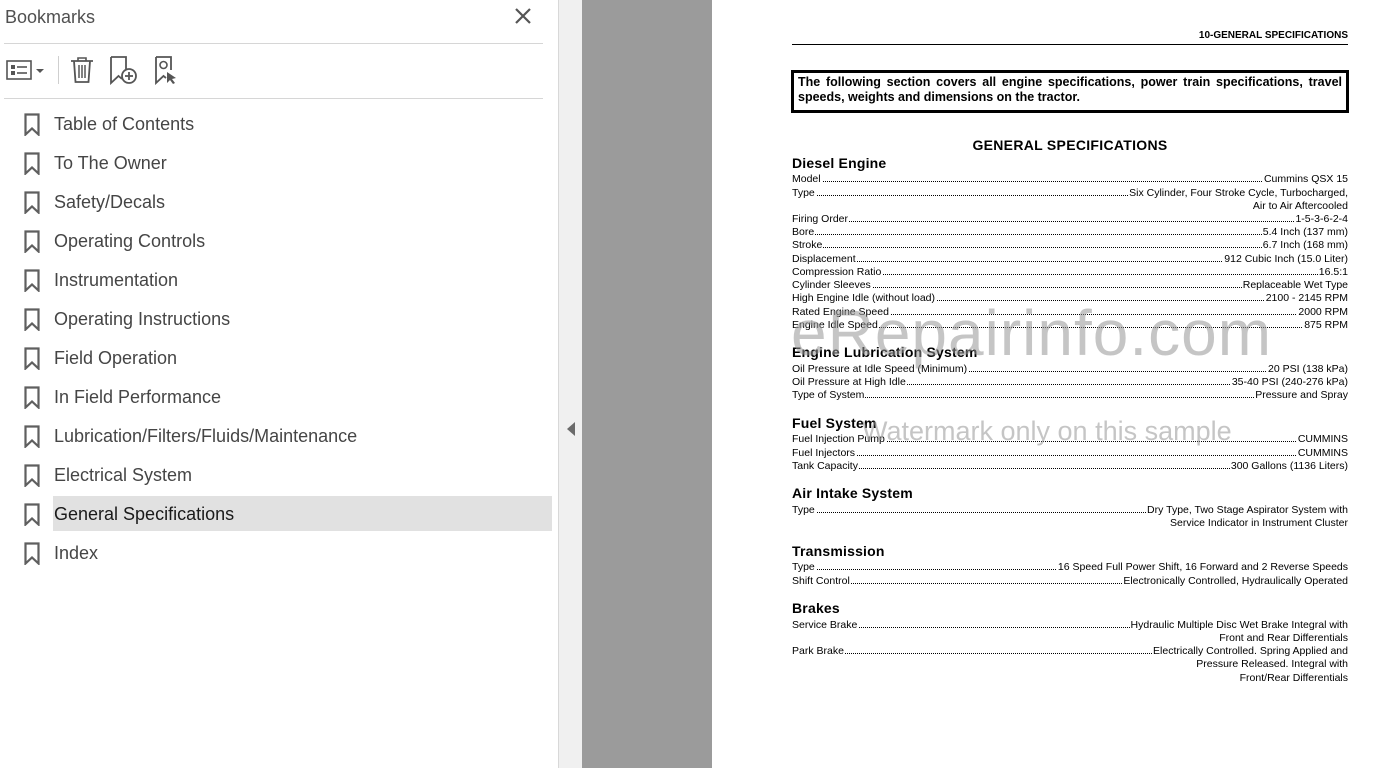 The width and height of the screenshot is (1377, 768). Describe the element at coordinates (285, 201) in the screenshot. I see `bookmark-item: Safety/Decals` at that location.